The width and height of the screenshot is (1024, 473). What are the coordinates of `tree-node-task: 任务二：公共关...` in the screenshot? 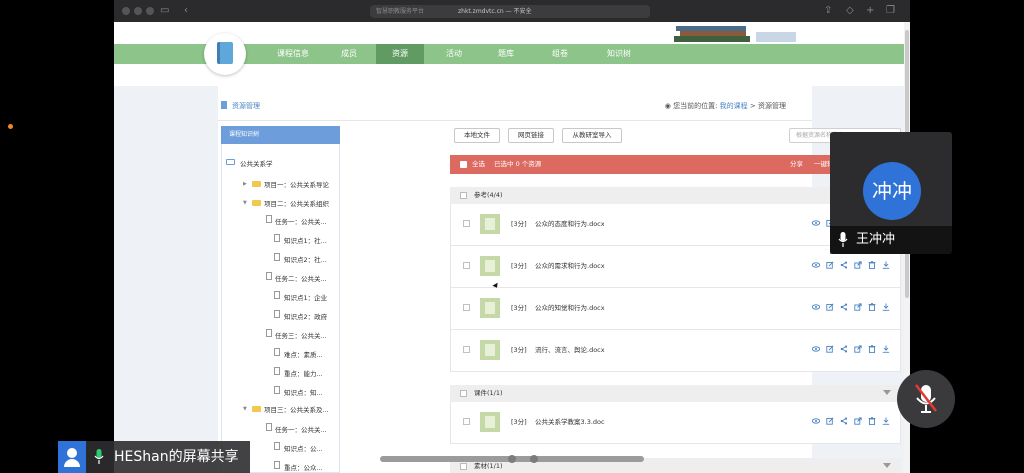 It's located at (301, 278).